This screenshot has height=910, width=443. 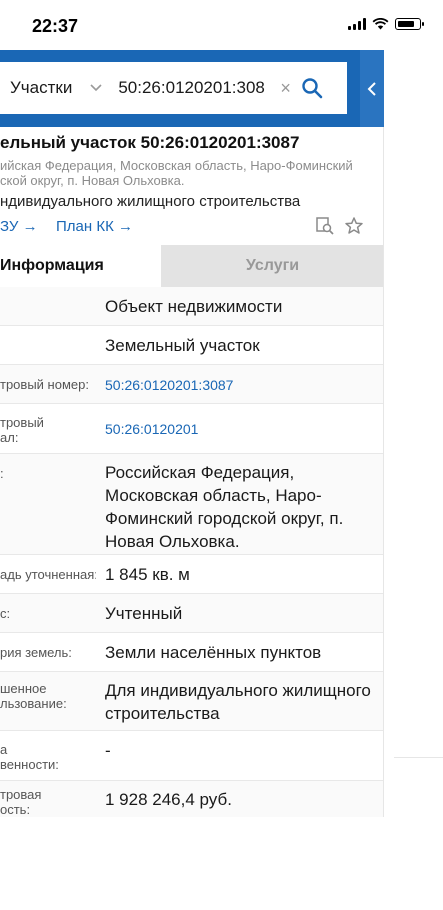 I want to click on search-input: 50:26:0120201:308, so click(x=193, y=88).